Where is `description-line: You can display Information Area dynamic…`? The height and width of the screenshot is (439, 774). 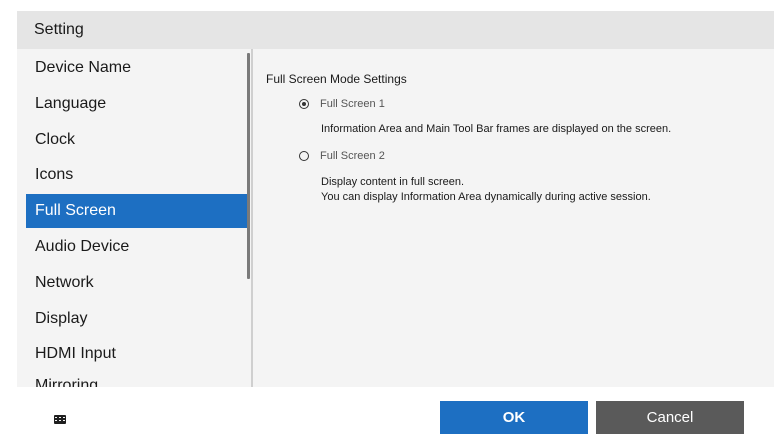
description-line: You can display Information Area dynamic… is located at coordinates (486, 197).